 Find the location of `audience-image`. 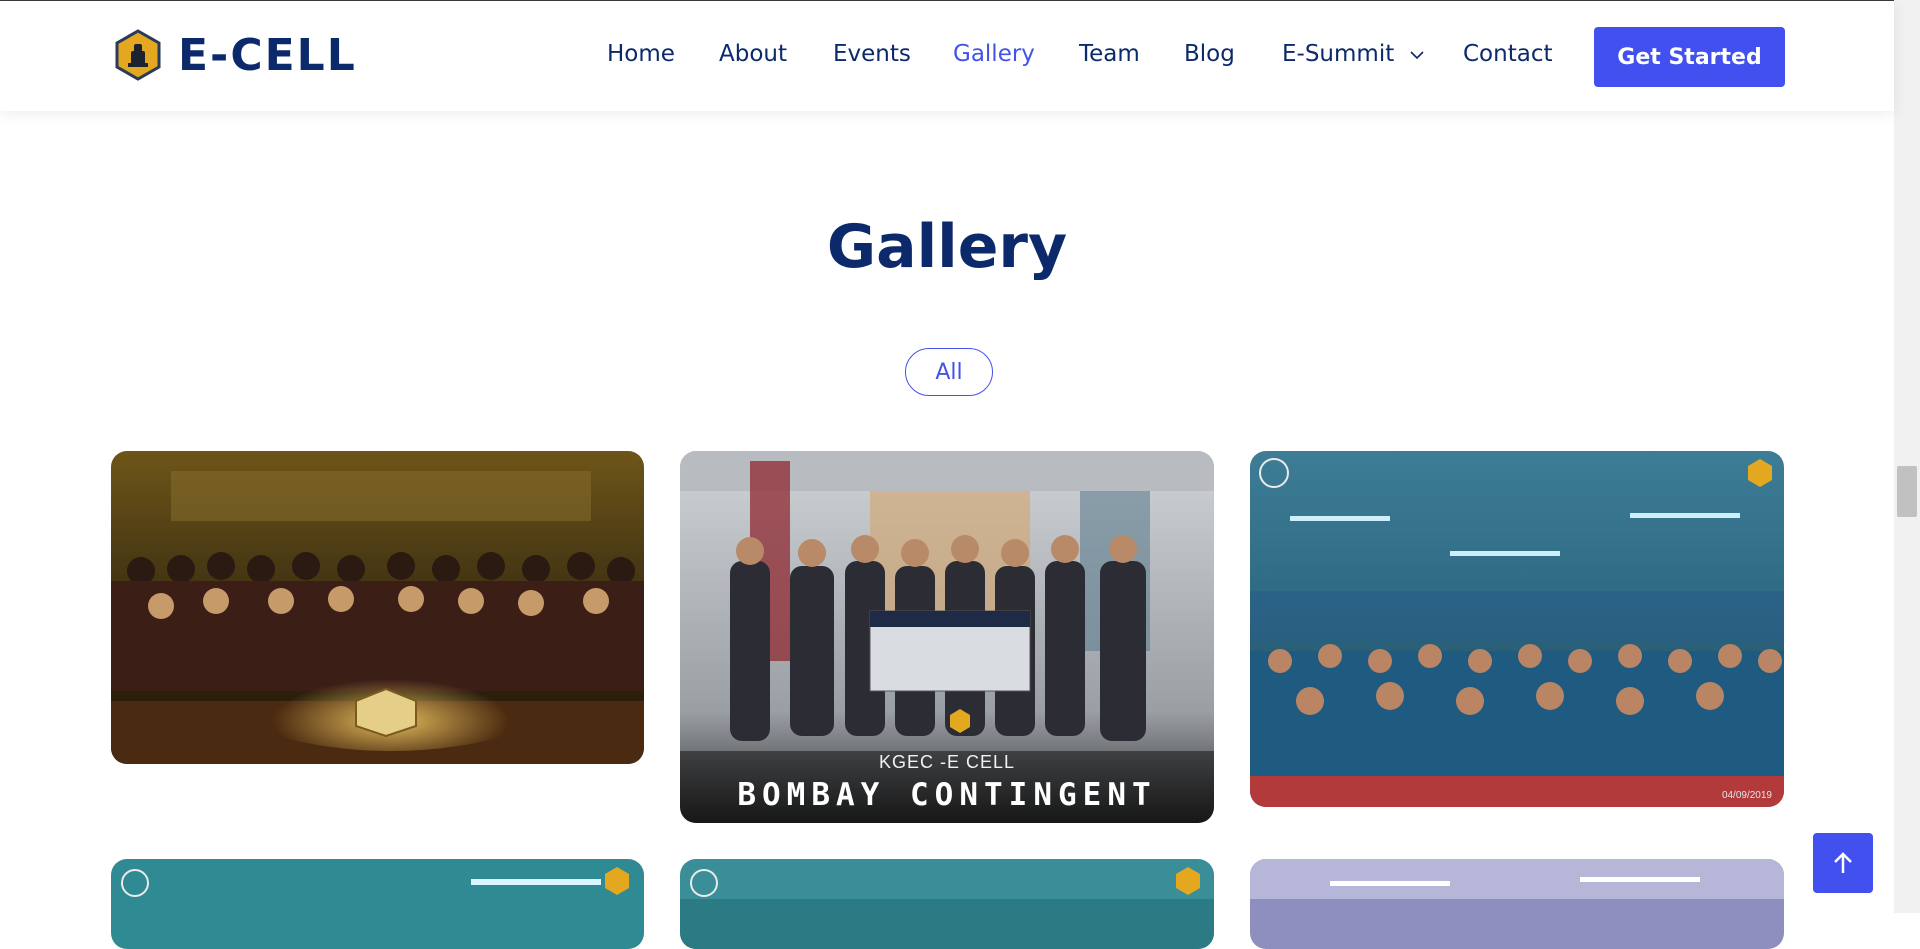

audience-image is located at coordinates (1517, 629).